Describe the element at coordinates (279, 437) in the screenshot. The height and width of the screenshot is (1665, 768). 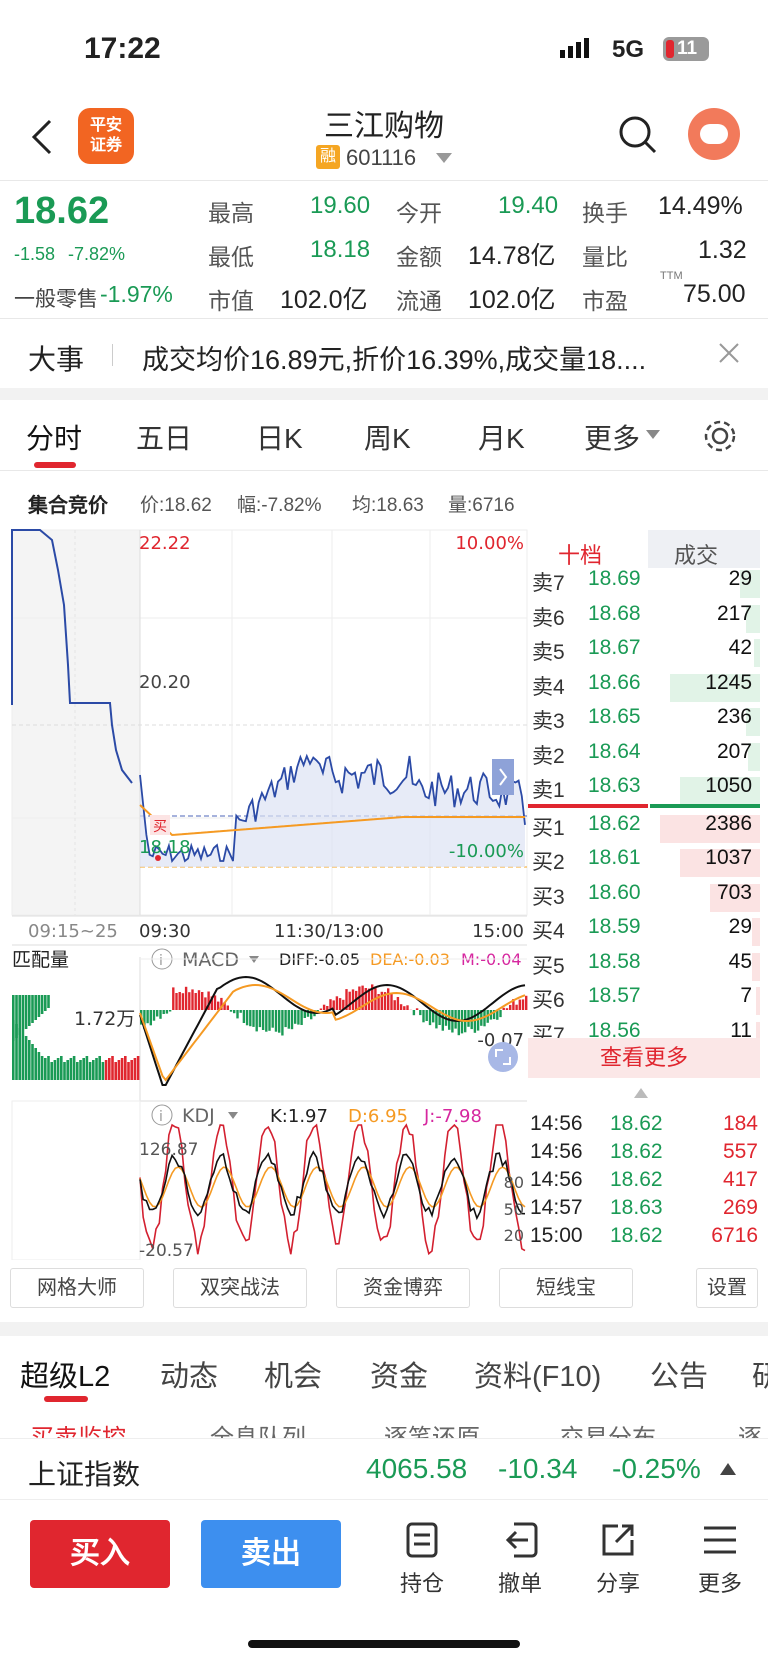
I see `tab-daily: 日K` at that location.